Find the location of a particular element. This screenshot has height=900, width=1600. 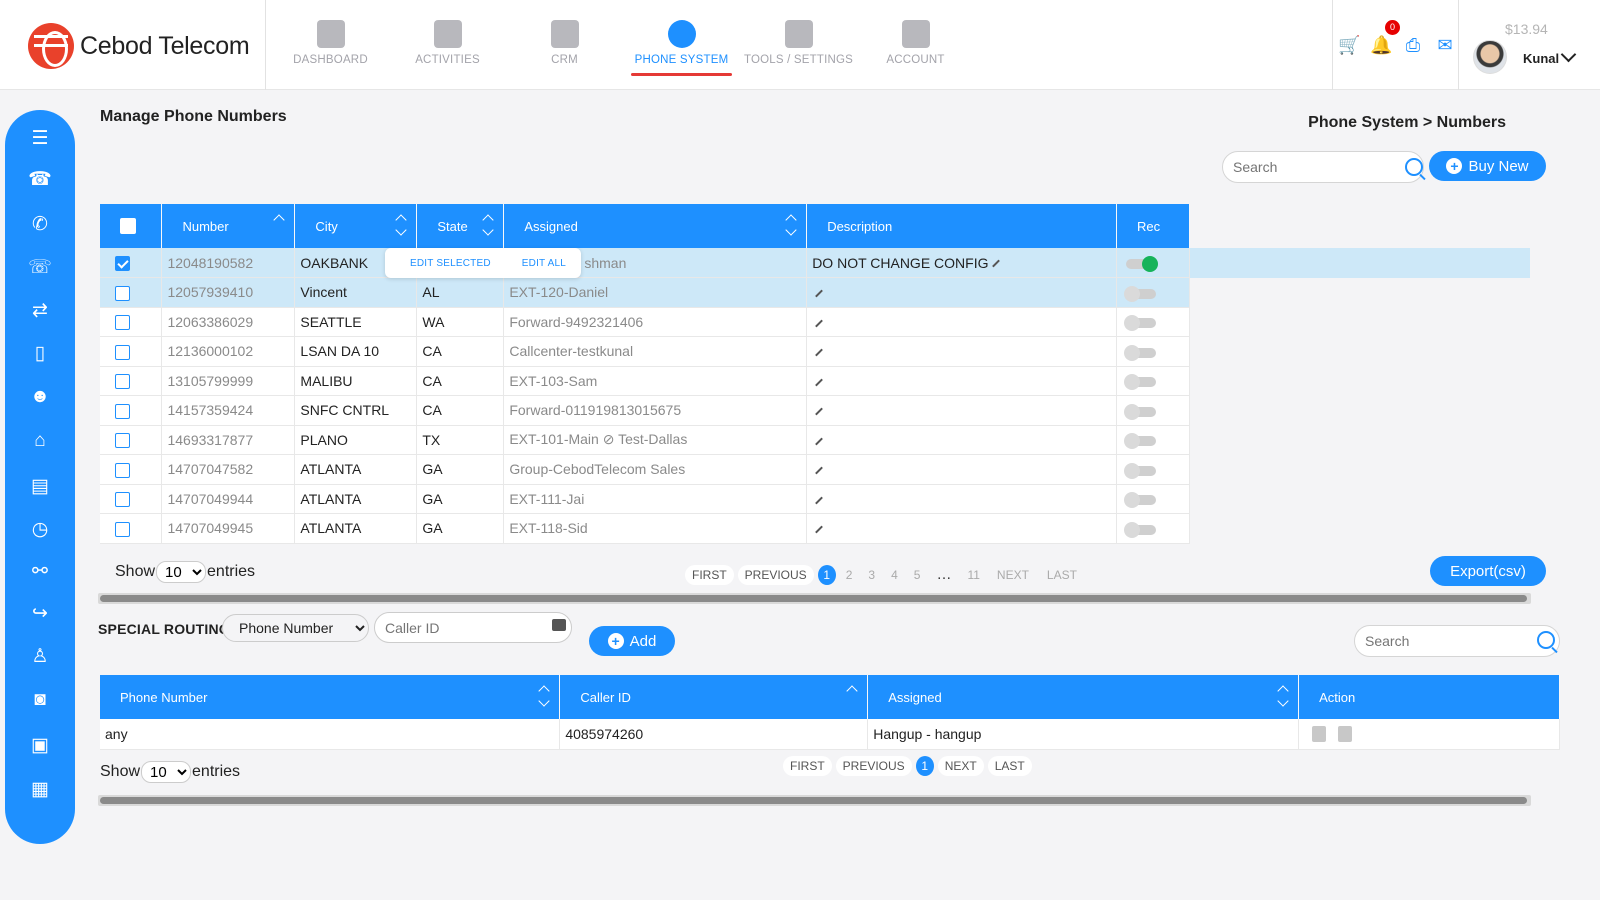

cart-icon: 🛒 is located at coordinates (1349, 45).